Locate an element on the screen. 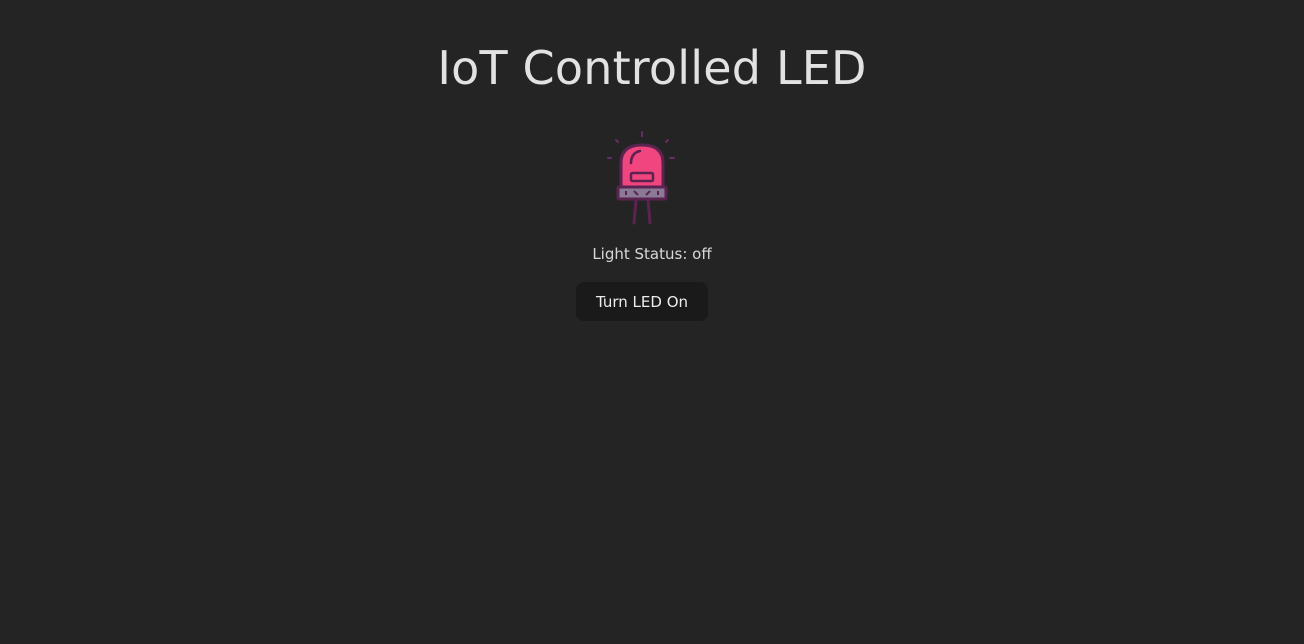  toggle-led-button: Turn LED On is located at coordinates (642, 301).